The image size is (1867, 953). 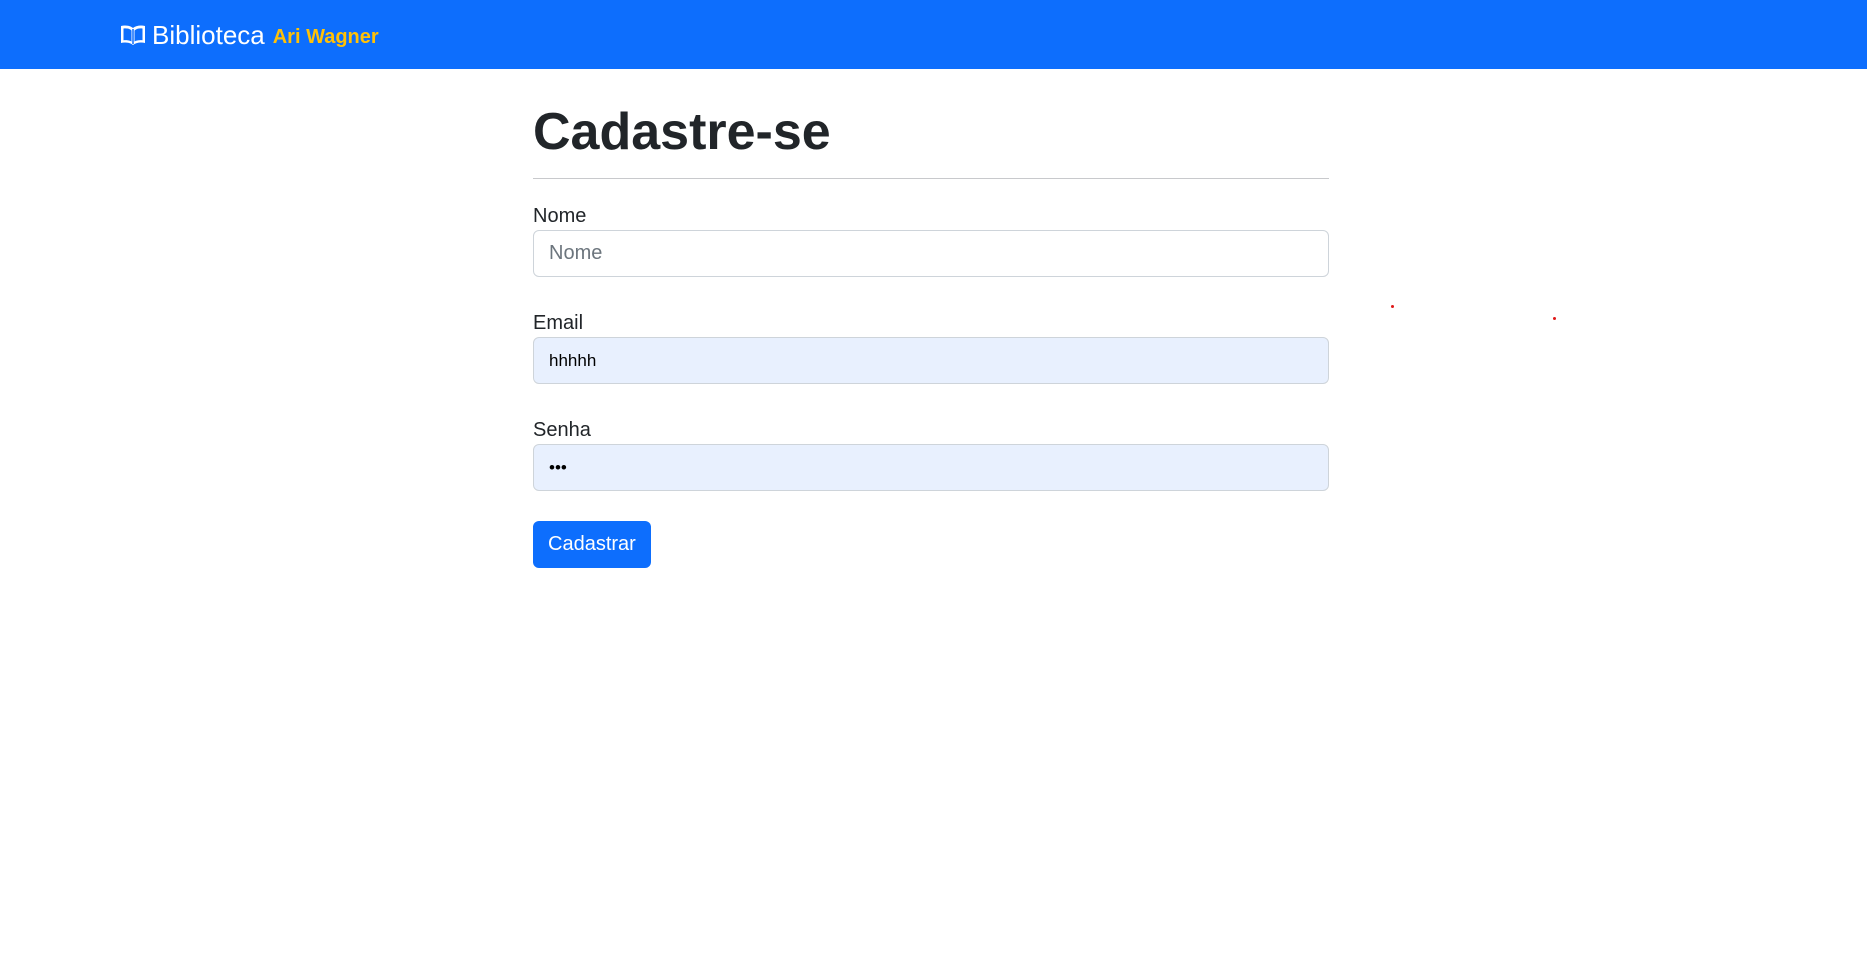 What do you see at coordinates (931, 360) in the screenshot?
I see `email-field` at bounding box center [931, 360].